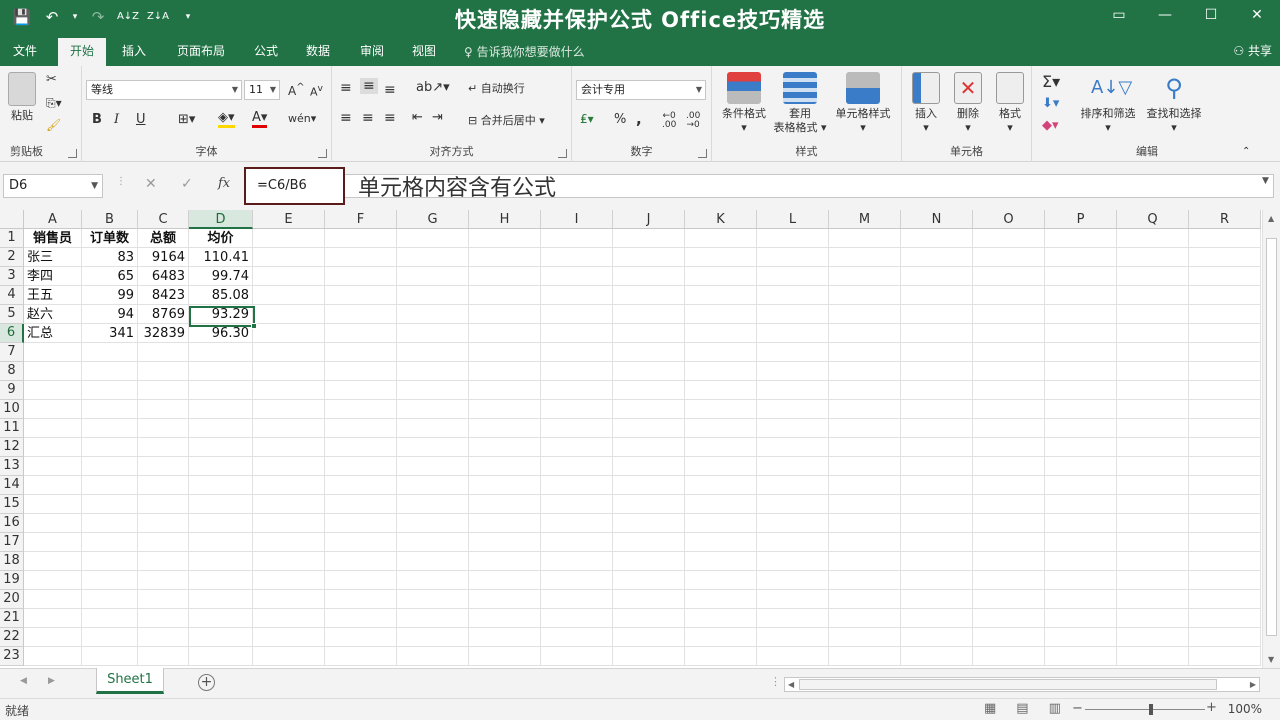 This screenshot has width=1280, height=720. Describe the element at coordinates (51, 681) in the screenshot. I see `next-sheet-icon: ▶` at that location.